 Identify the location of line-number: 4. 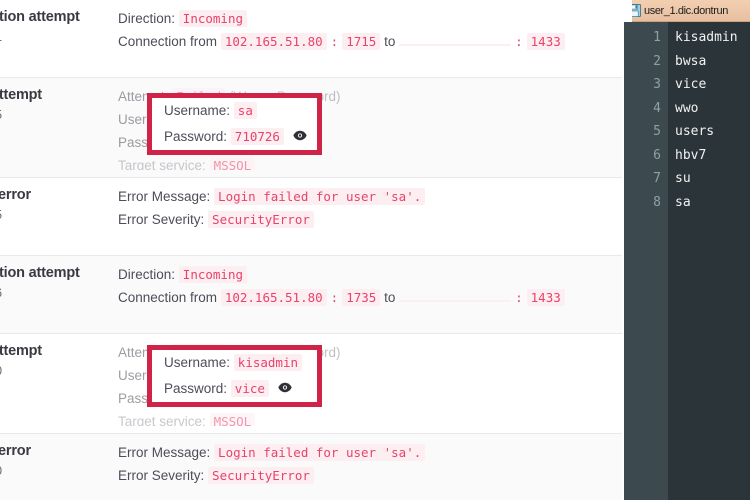
(657, 108).